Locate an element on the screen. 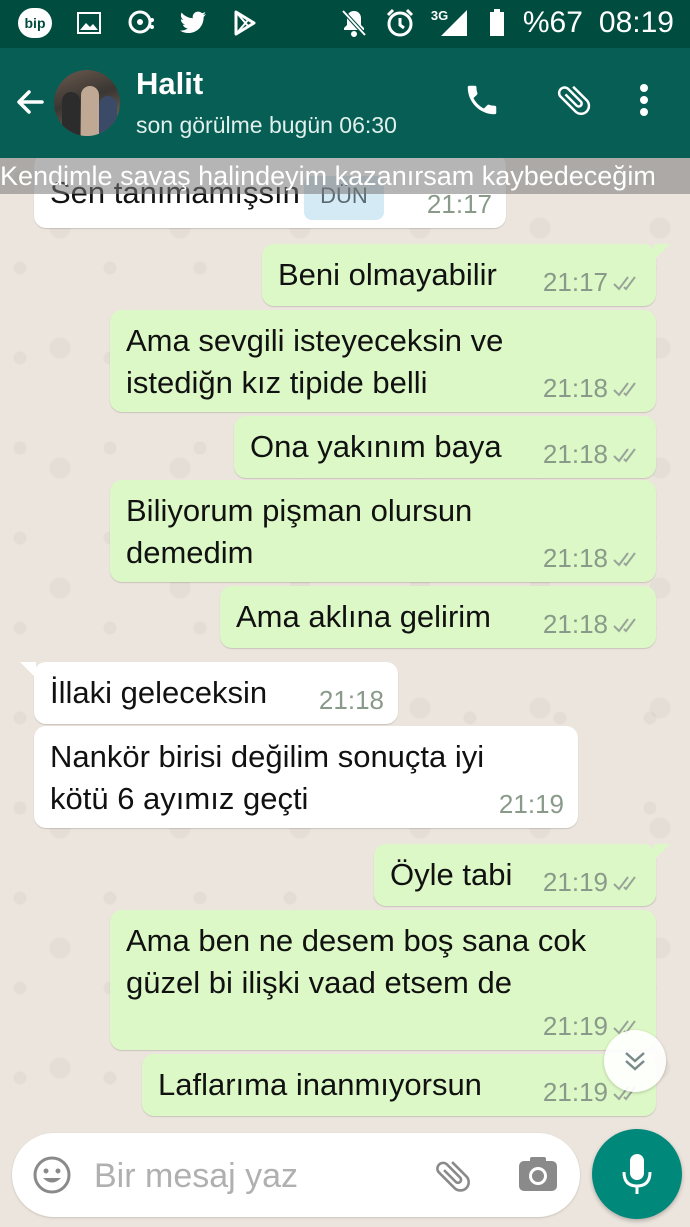  status-bar: bip 3G %67 08:19 is located at coordinates (345, 24).